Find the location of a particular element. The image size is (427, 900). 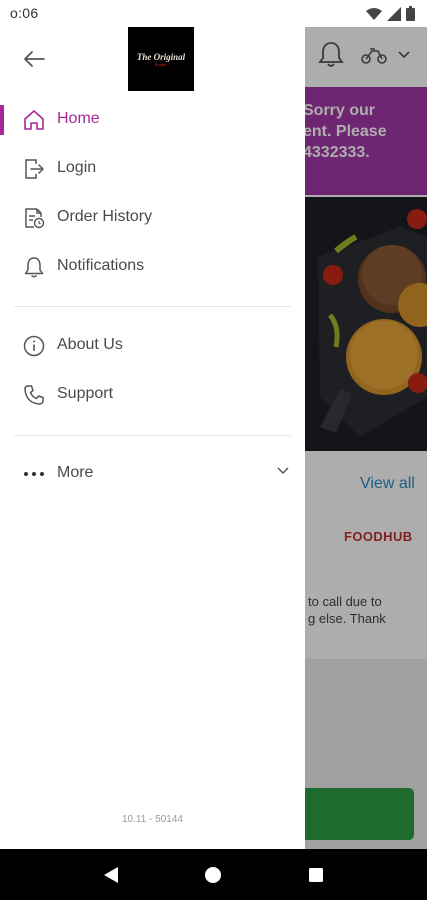

circle-home-icon is located at coordinates (213, 874).